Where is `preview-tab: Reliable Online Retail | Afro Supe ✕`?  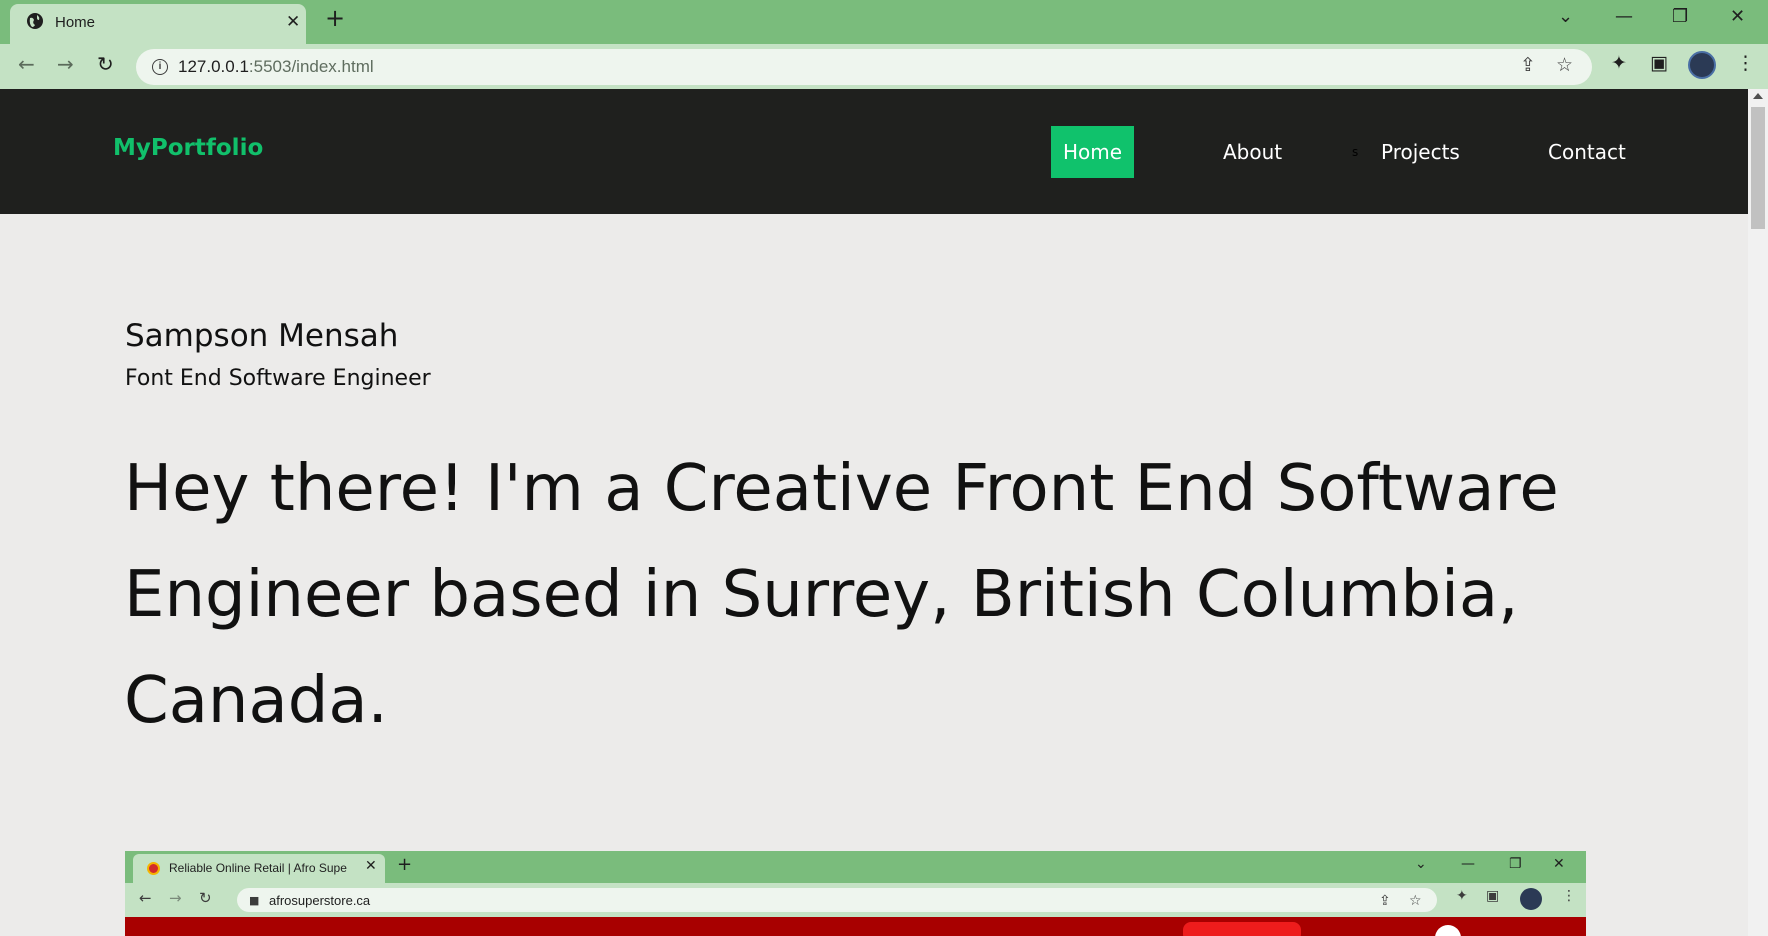 preview-tab: Reliable Online Retail | Afro Supe ✕ is located at coordinates (259, 868).